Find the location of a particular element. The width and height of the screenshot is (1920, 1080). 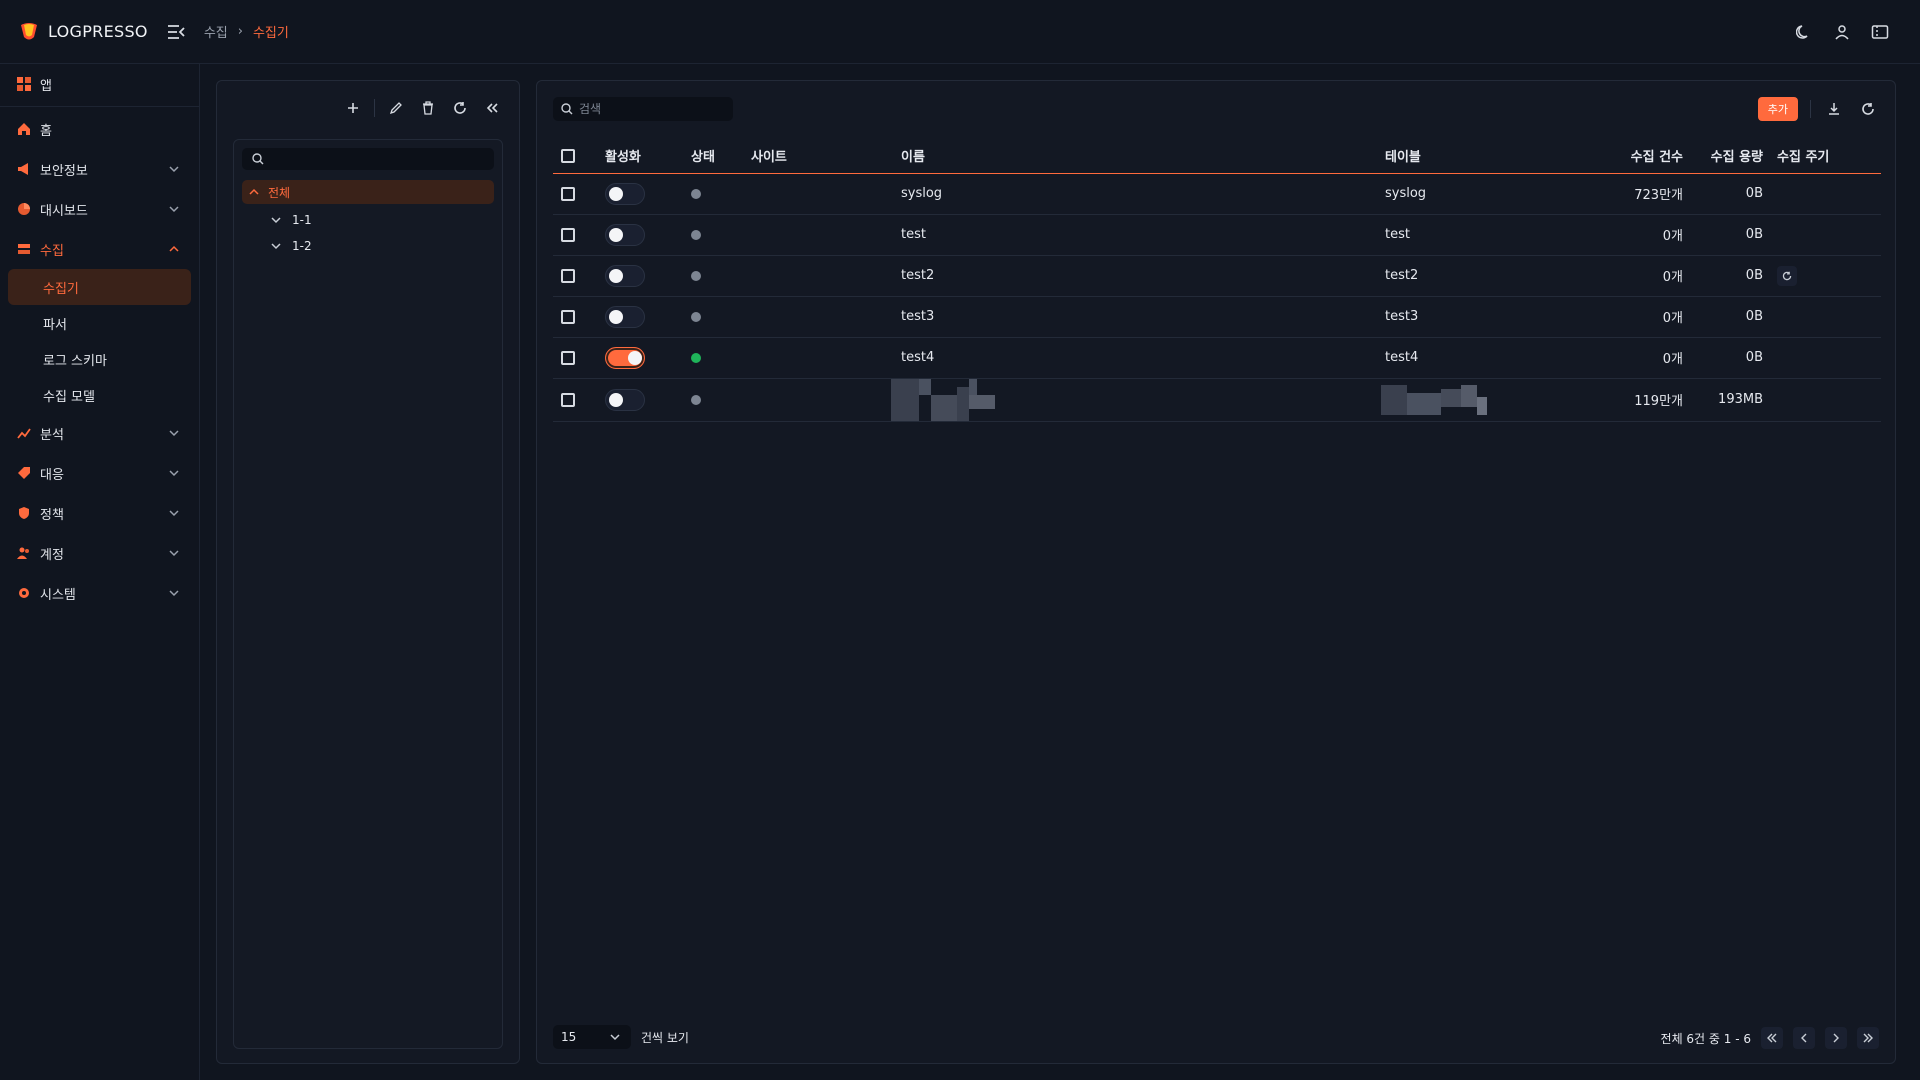

sidebar-item-security-info: 보안정보 is located at coordinates (99, 169).